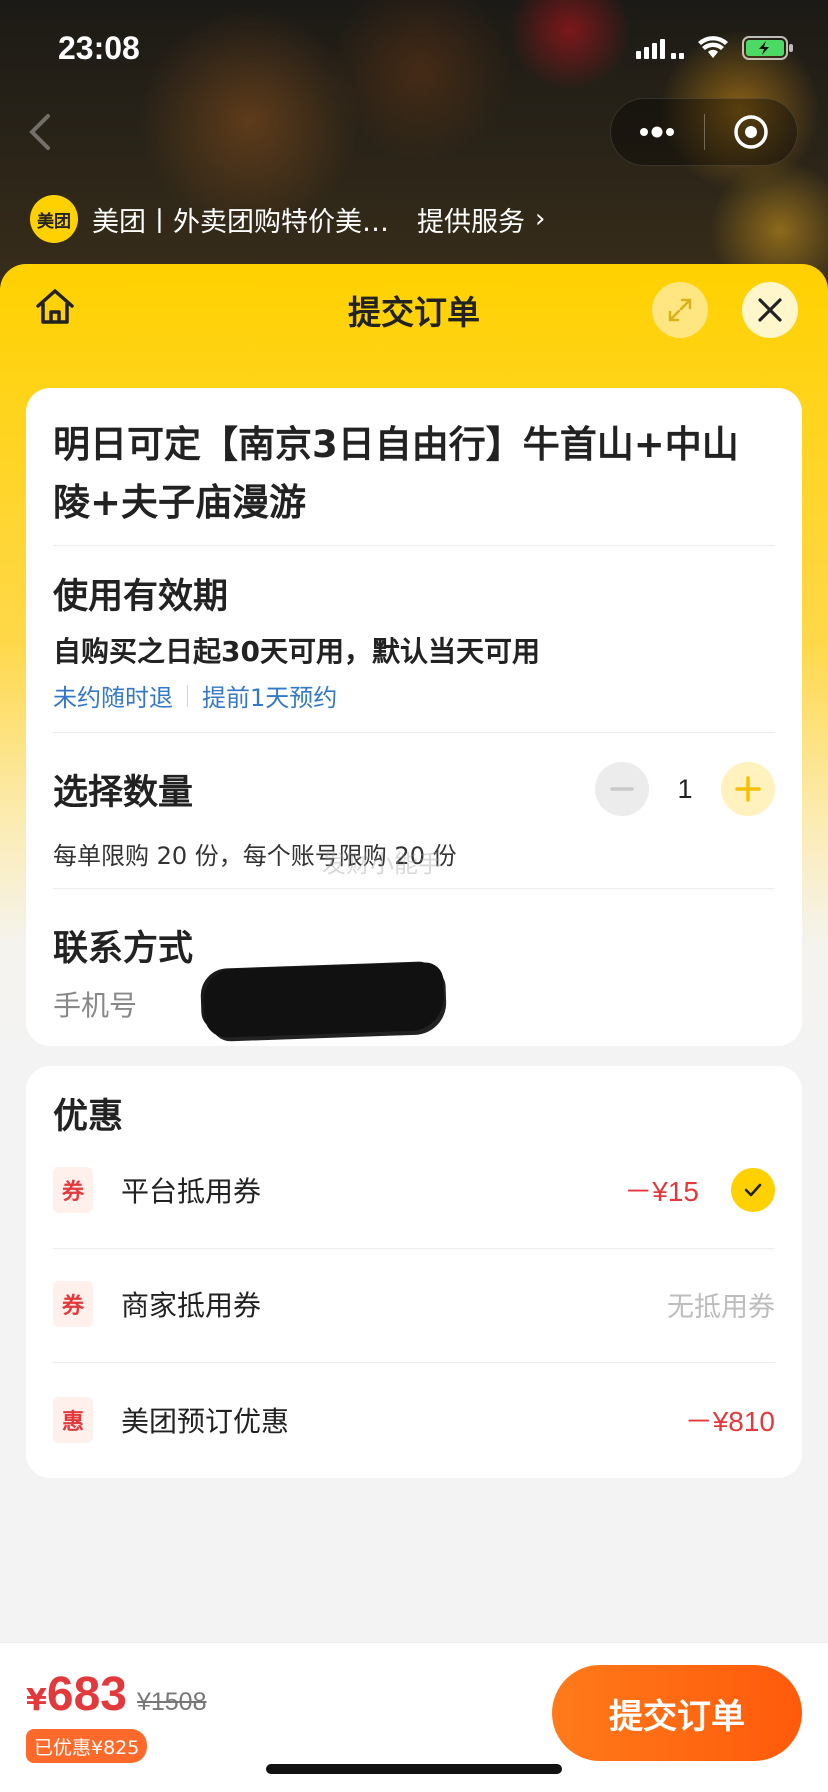 The height and width of the screenshot is (1792, 828). I want to click on increase-button, so click(748, 789).